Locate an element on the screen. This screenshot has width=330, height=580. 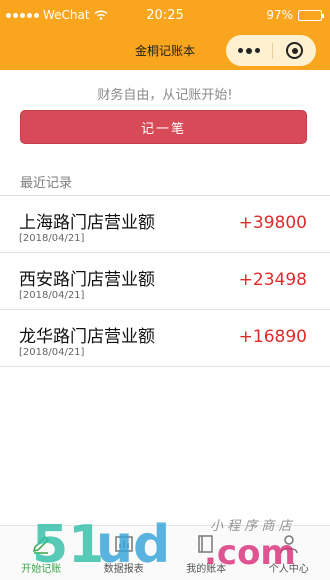
mini-program-capsule is located at coordinates (271, 50).